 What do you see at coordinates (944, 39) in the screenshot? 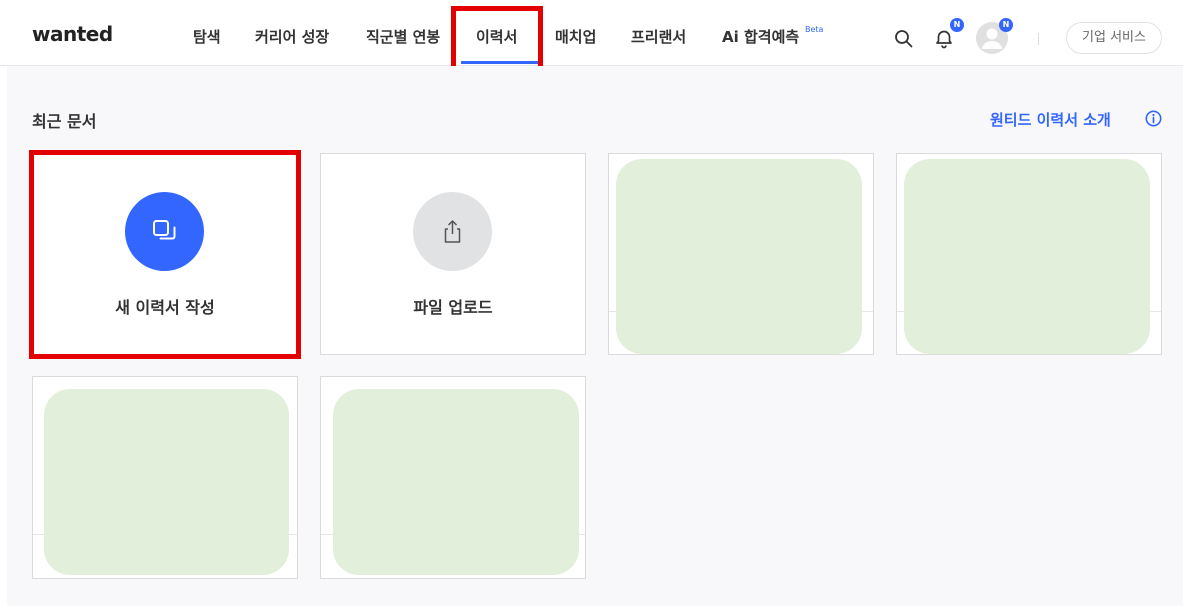
I see `bell-icon` at bounding box center [944, 39].